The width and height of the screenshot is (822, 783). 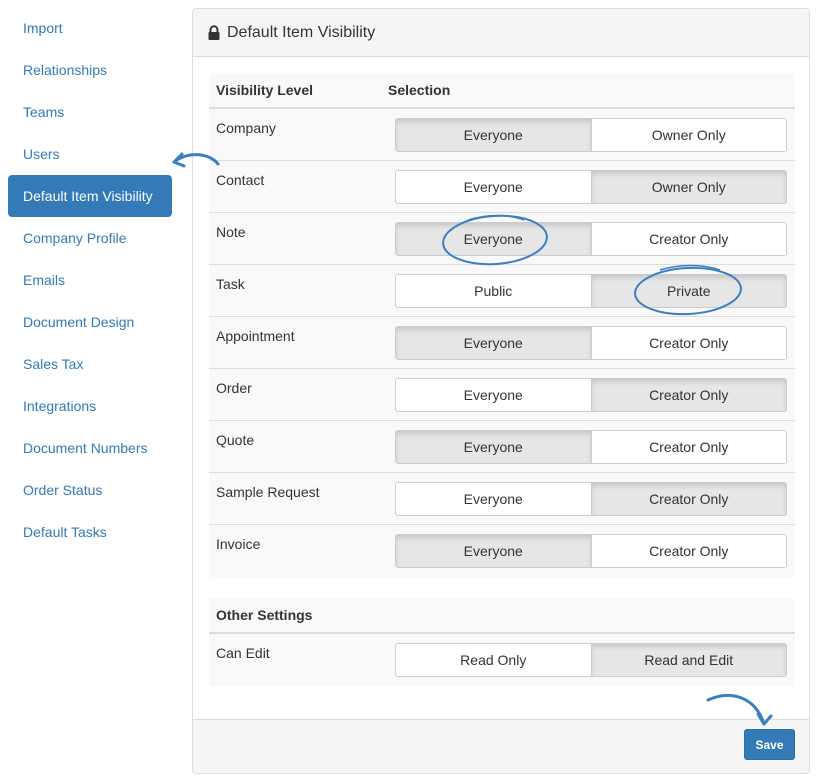 I want to click on sidebar-item-import: Import, so click(x=90, y=28).